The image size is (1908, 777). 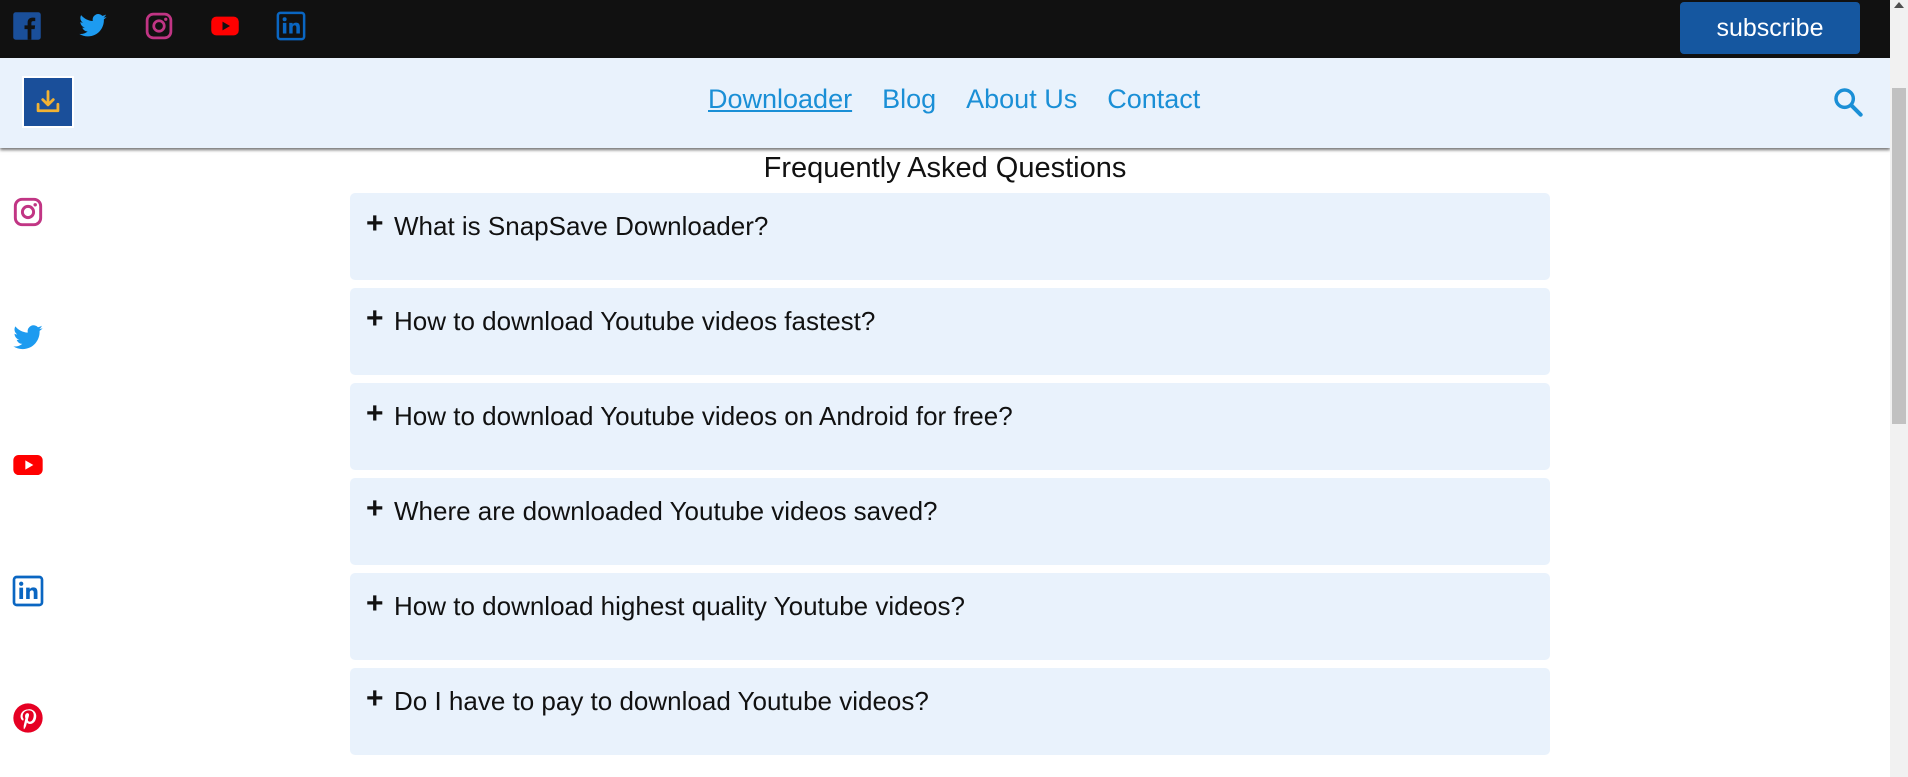 What do you see at coordinates (1899, 256) in the screenshot?
I see `scrollbar-thumb` at bounding box center [1899, 256].